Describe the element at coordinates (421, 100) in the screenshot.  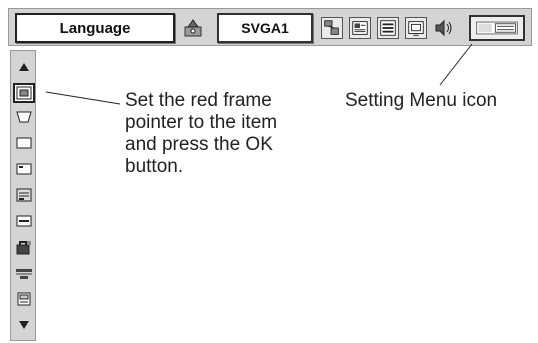
I see `setting-menu-callout: Setting Menu icon` at that location.